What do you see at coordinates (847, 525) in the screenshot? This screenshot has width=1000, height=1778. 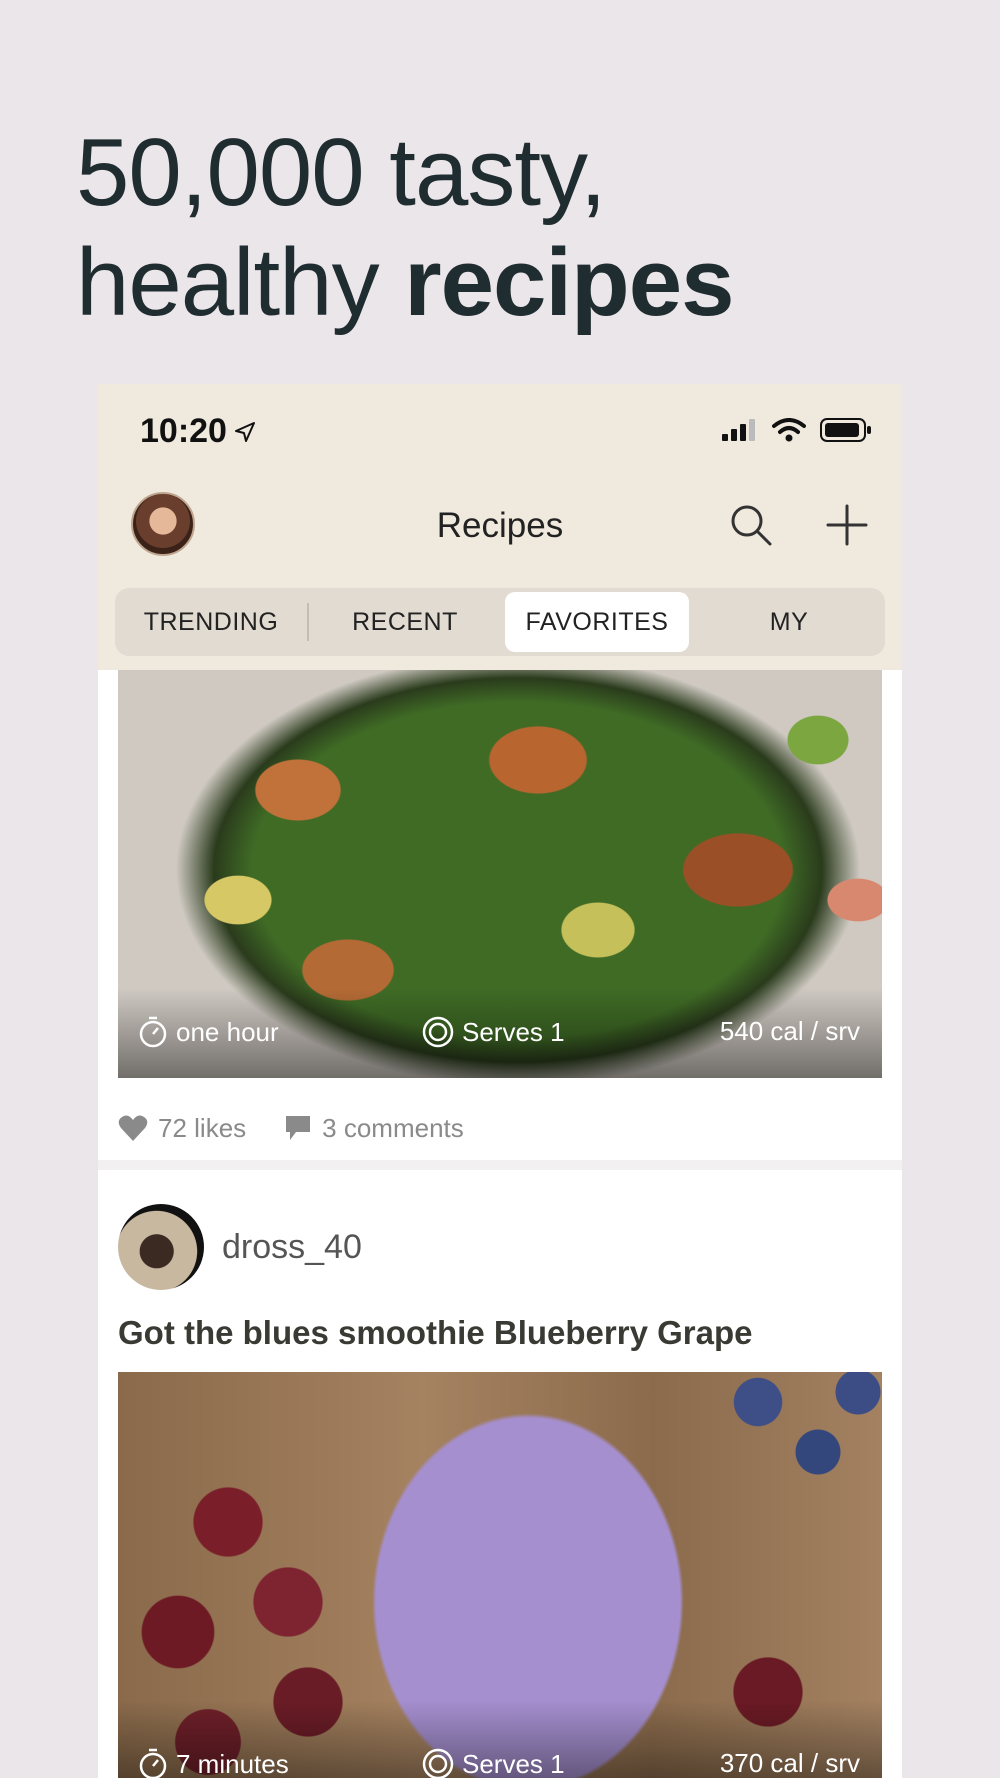 I see `plus-icon` at bounding box center [847, 525].